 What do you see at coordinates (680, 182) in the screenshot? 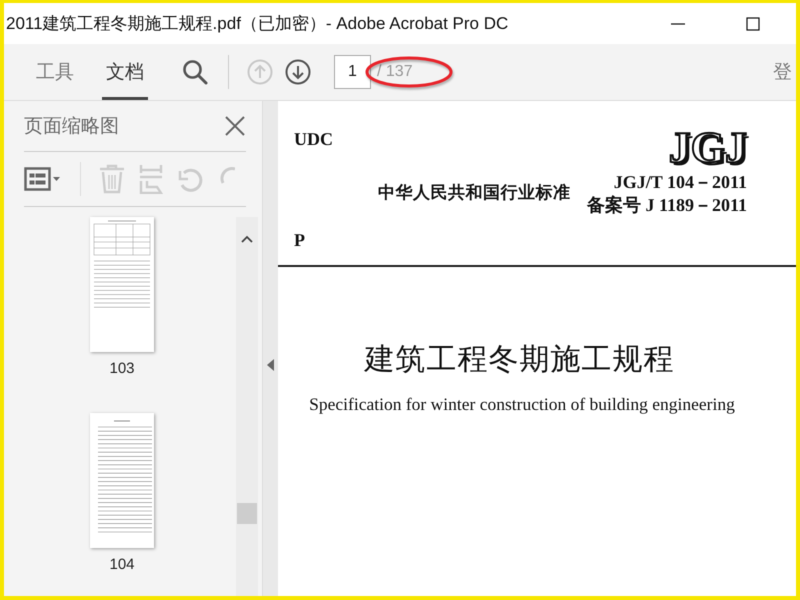
I see `standard-code: JGJ/T 104－2011` at bounding box center [680, 182].